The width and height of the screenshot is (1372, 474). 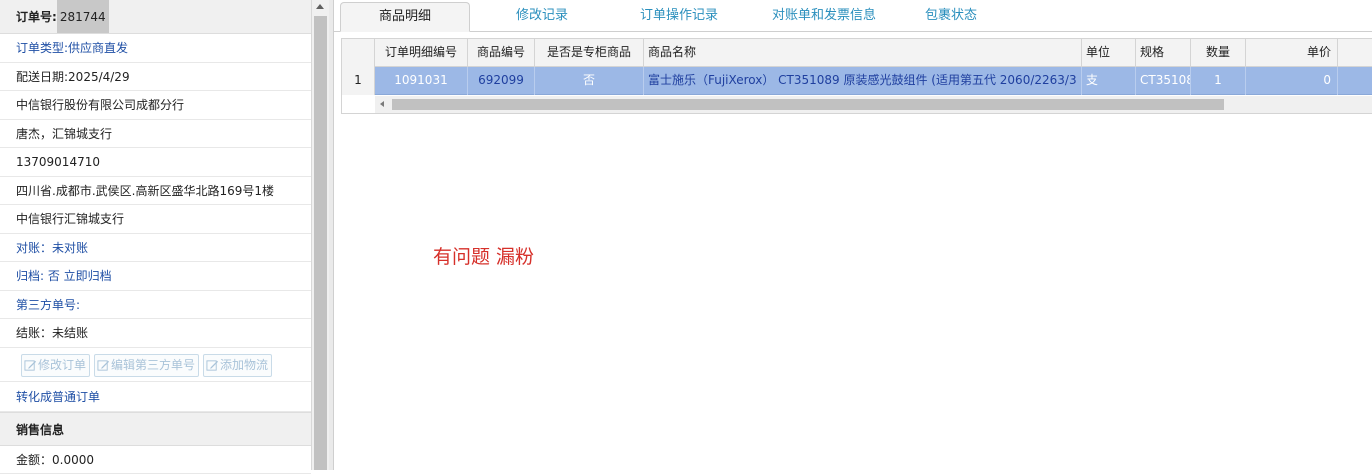 What do you see at coordinates (1292, 53) in the screenshot?
I see `header-price: 单价` at bounding box center [1292, 53].